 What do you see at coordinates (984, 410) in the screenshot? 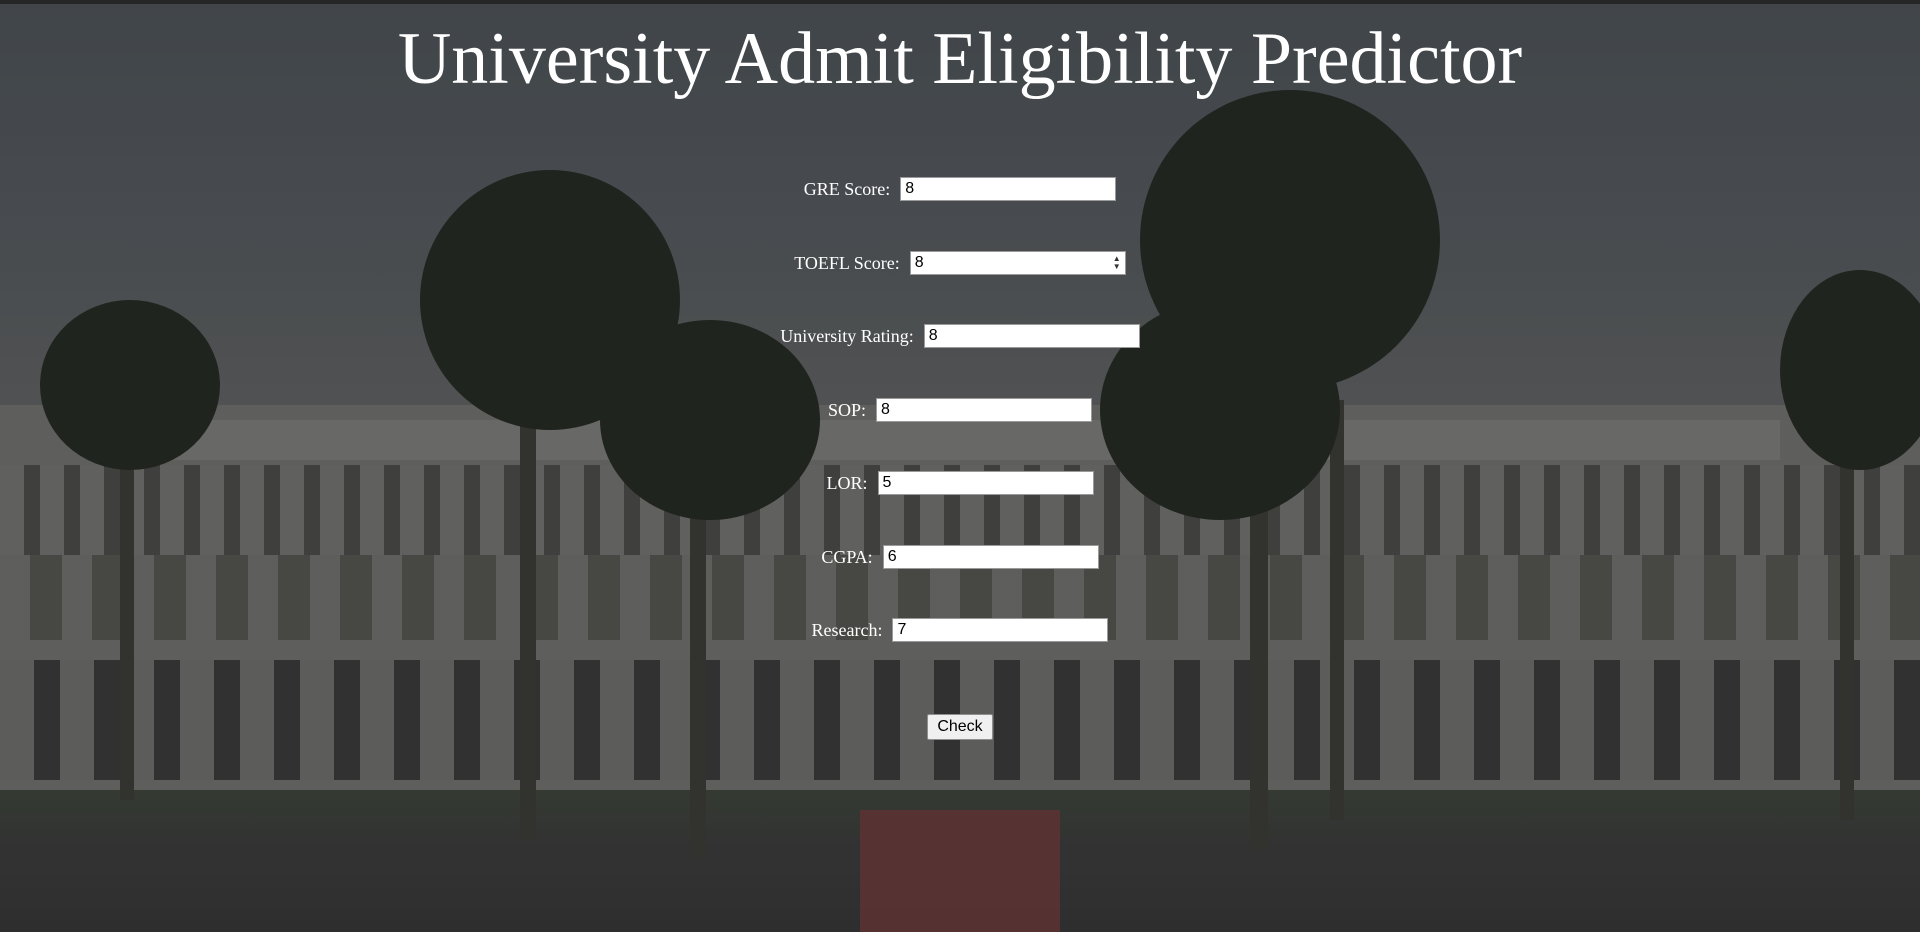
I see `sop-input` at bounding box center [984, 410].